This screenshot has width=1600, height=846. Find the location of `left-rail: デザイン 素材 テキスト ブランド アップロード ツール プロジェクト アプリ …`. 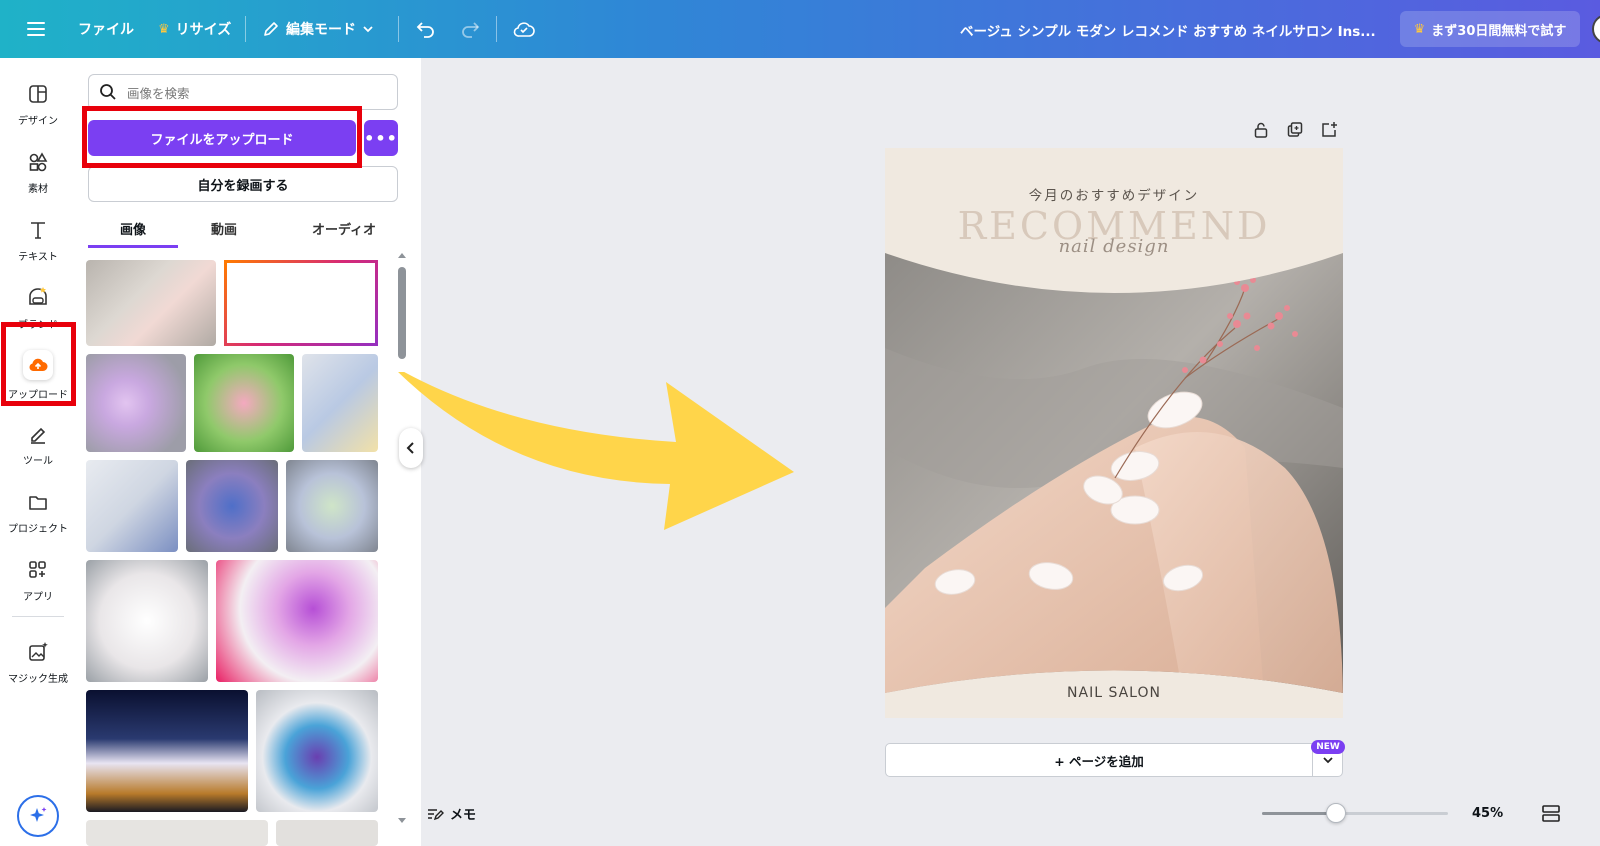

left-rail: デザイン 素材 テキスト ブランド アップロード ツール プロジェクト アプリ … is located at coordinates (38, 452).